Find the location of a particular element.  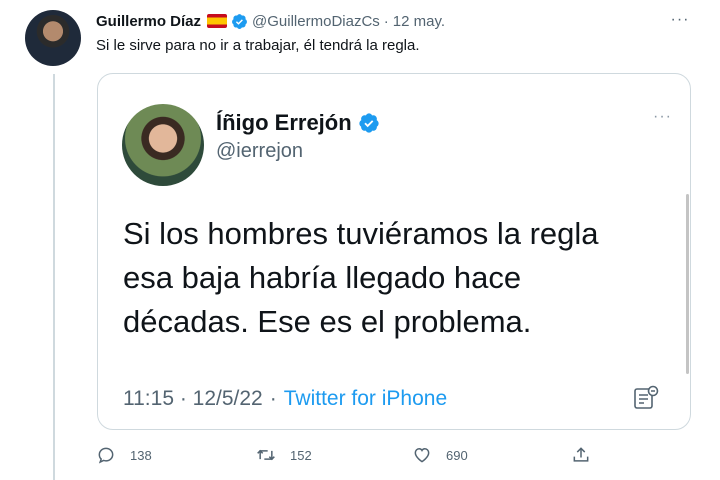

quoted-author-handle: @ierrejon is located at coordinates (259, 151).